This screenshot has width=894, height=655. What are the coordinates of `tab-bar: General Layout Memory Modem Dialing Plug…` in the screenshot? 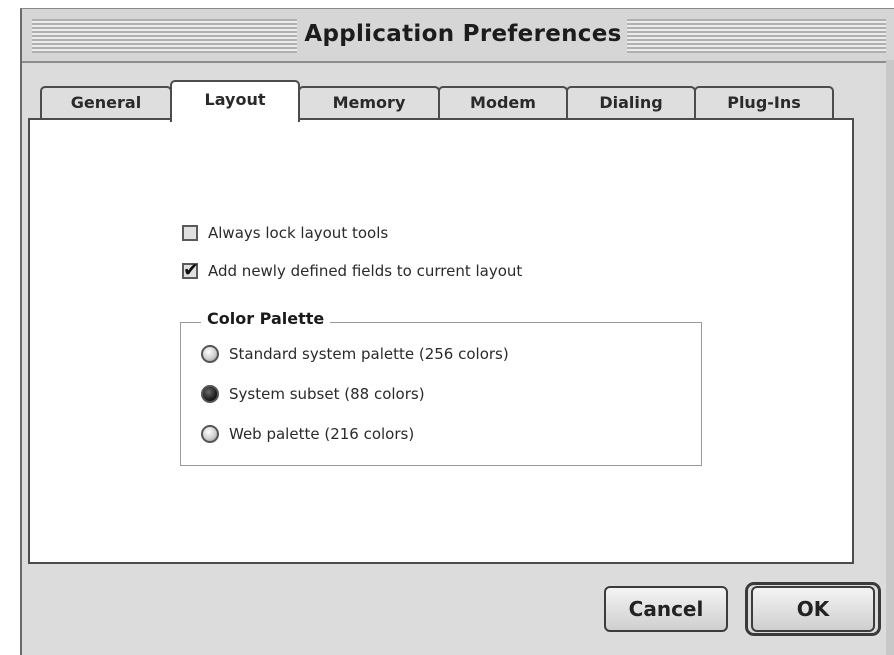 It's located at (440, 100).